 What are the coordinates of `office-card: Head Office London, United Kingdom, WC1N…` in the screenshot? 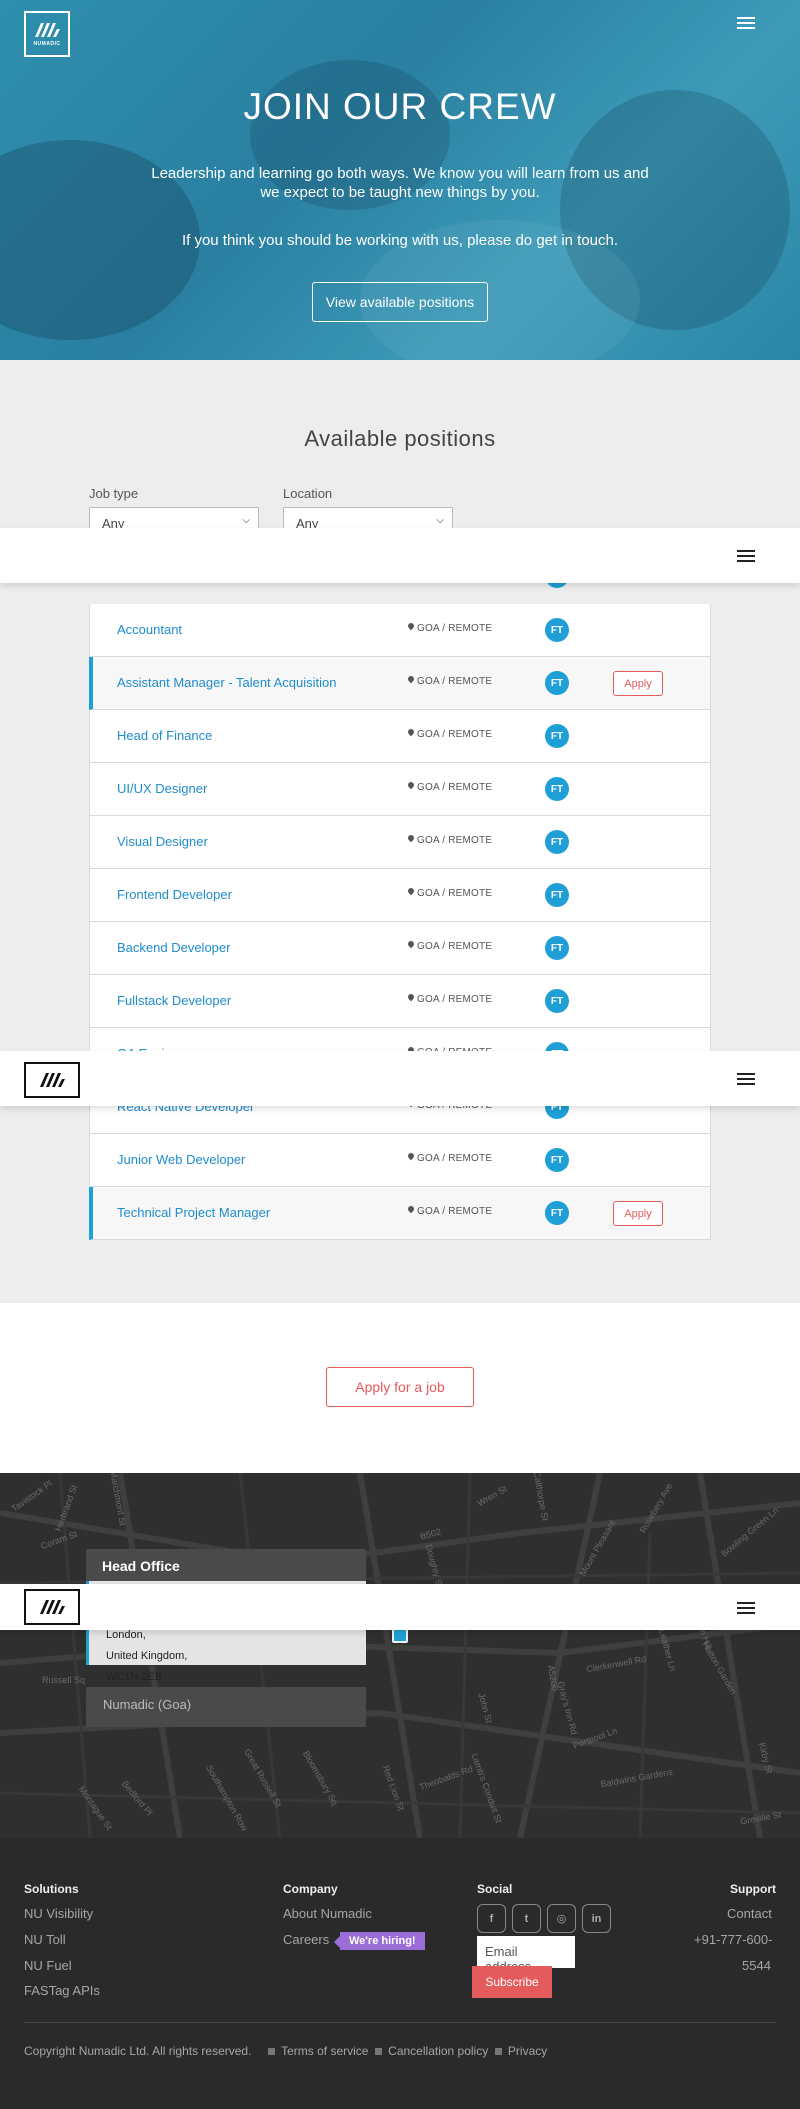 It's located at (226, 1638).